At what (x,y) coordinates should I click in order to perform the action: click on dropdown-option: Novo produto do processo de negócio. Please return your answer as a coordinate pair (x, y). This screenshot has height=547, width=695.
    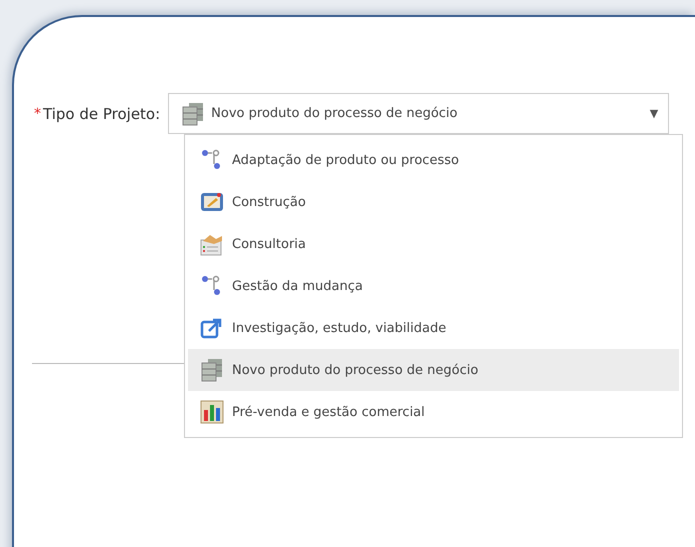
    Looking at the image, I should click on (433, 370).